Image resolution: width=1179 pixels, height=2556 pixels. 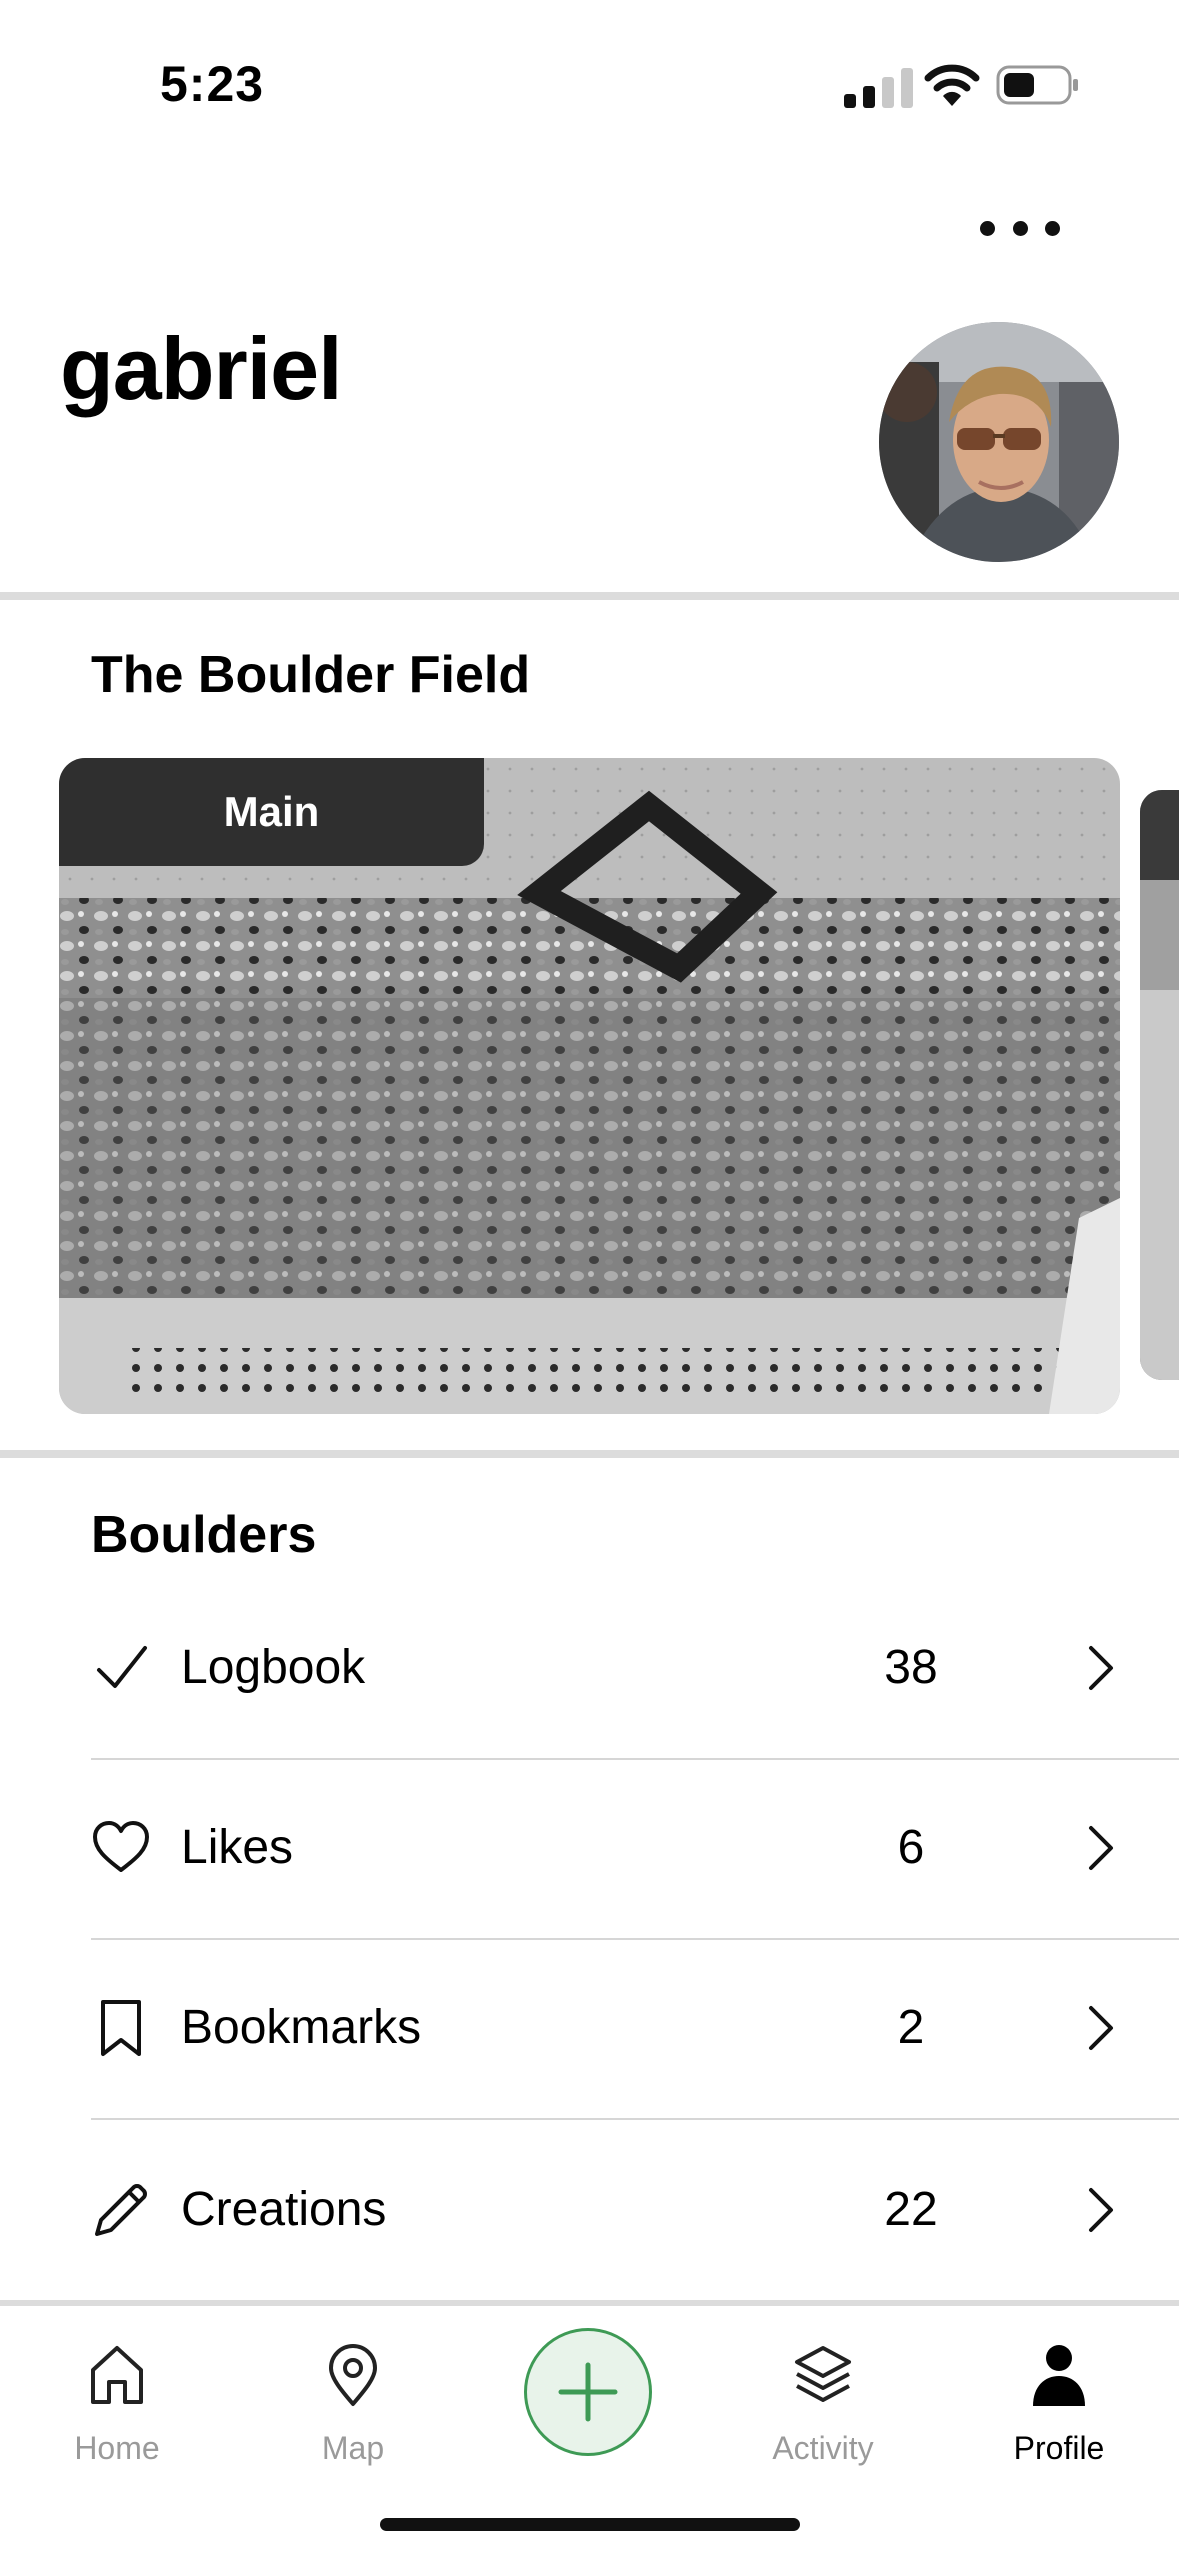 I want to click on home-icon, so click(x=117, y=2375).